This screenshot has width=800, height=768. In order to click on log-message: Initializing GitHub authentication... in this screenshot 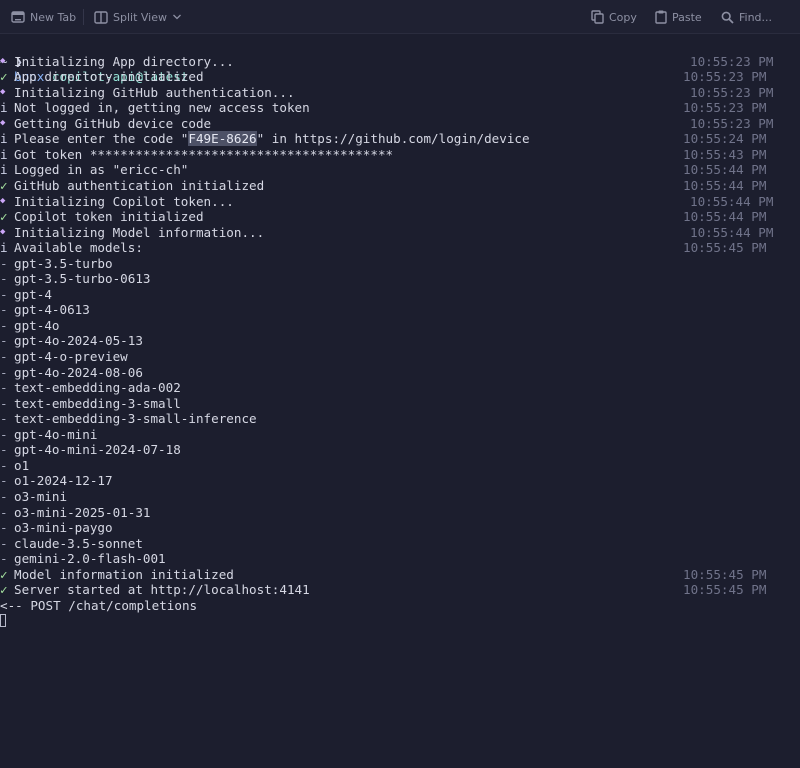, I will do `click(154, 92)`.